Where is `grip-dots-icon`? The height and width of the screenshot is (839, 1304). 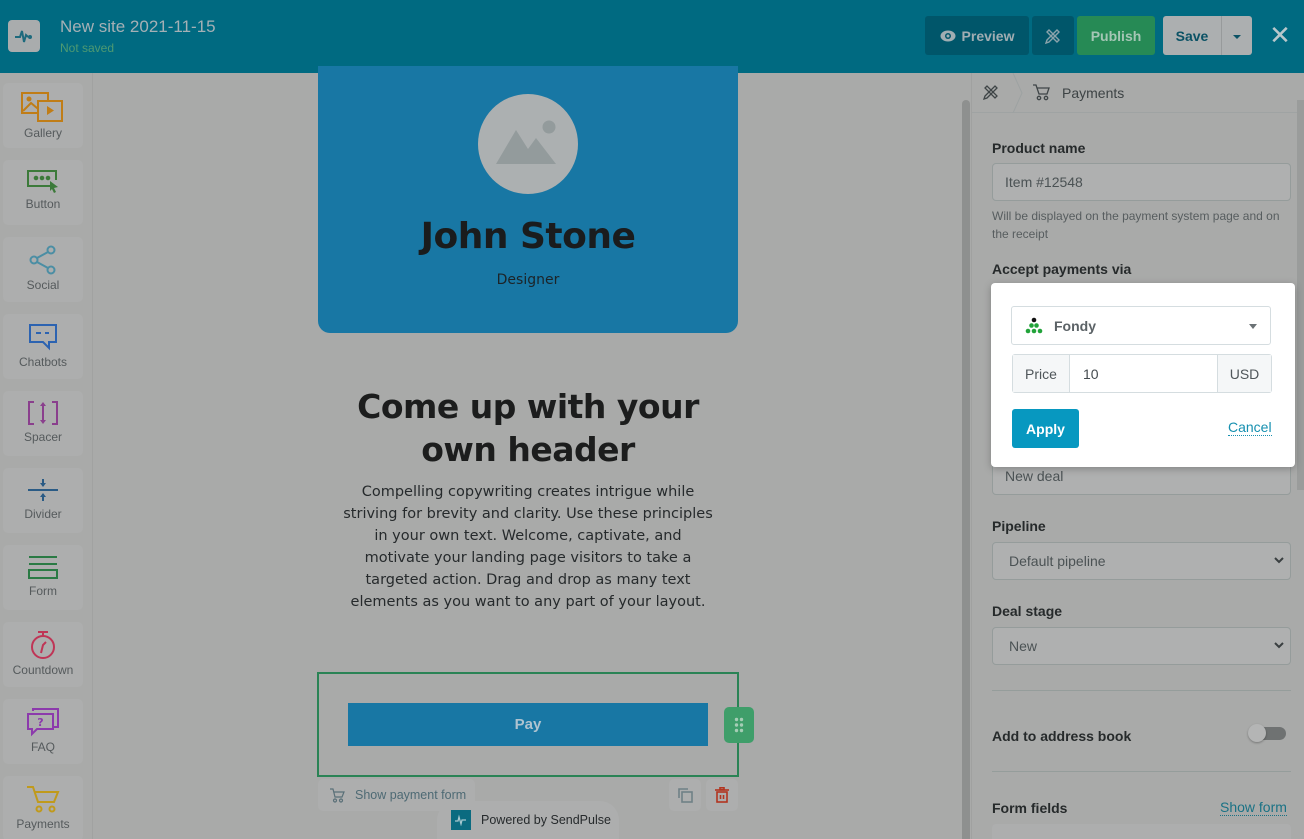 grip-dots-icon is located at coordinates (739, 725).